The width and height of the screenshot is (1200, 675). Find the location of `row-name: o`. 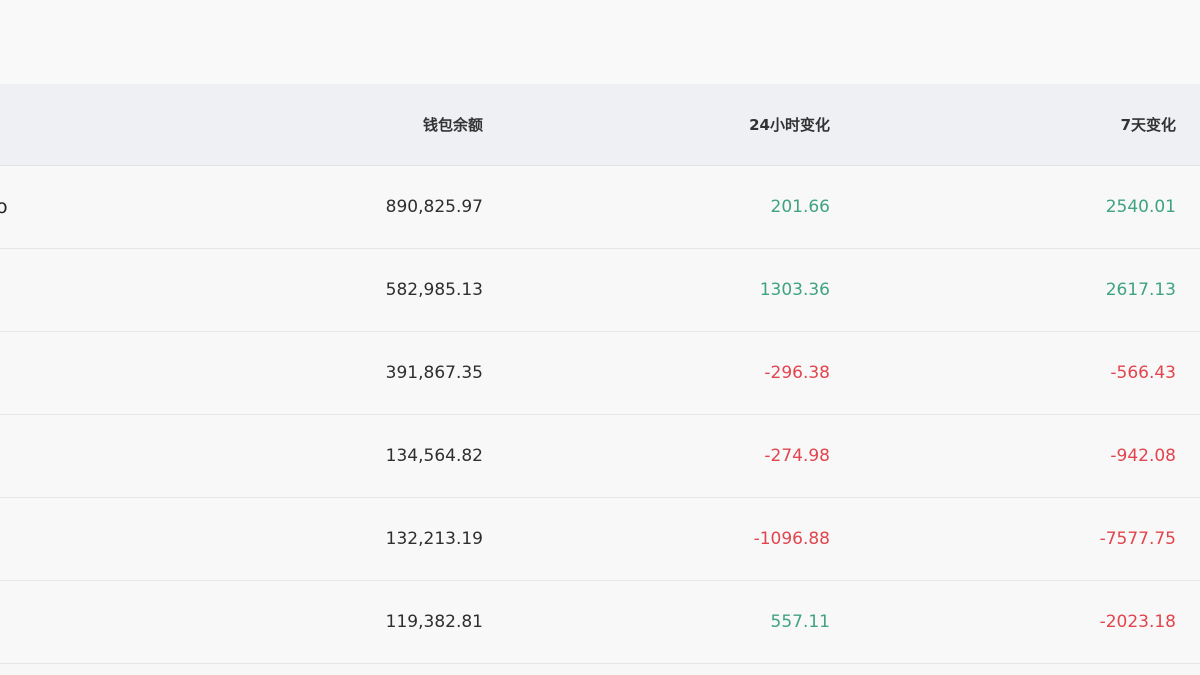

row-name: o is located at coordinates (4, 207).